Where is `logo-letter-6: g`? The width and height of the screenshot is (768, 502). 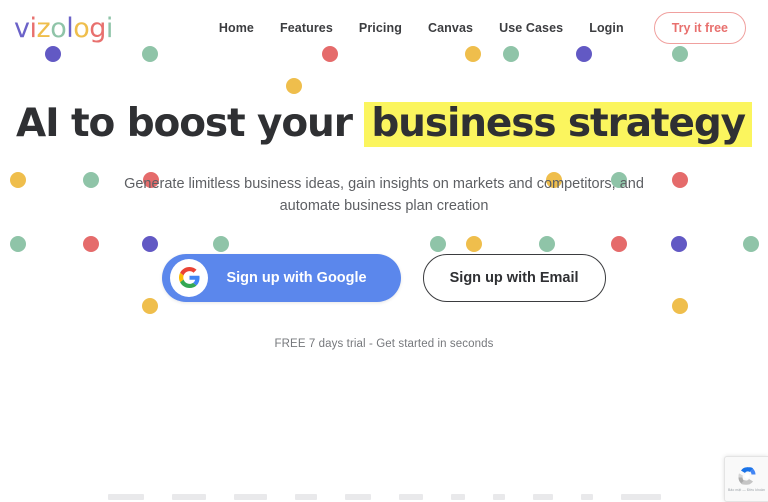 logo-letter-6: g is located at coordinates (97, 28).